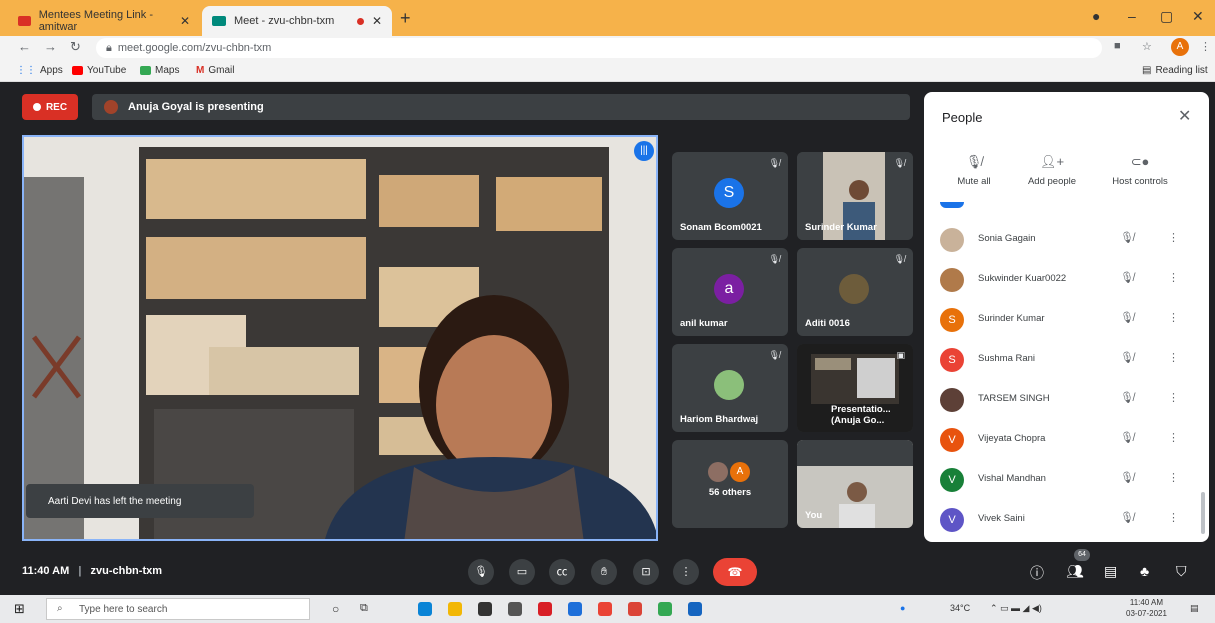  What do you see at coordinates (1166, 16) in the screenshot?
I see `maximize-icon: ▢` at bounding box center [1166, 16].